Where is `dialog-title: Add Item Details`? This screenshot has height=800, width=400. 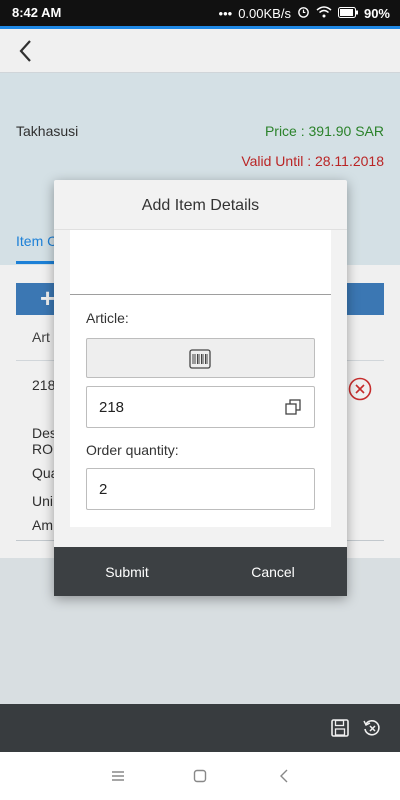
dialog-title: Add Item Details is located at coordinates (200, 205).